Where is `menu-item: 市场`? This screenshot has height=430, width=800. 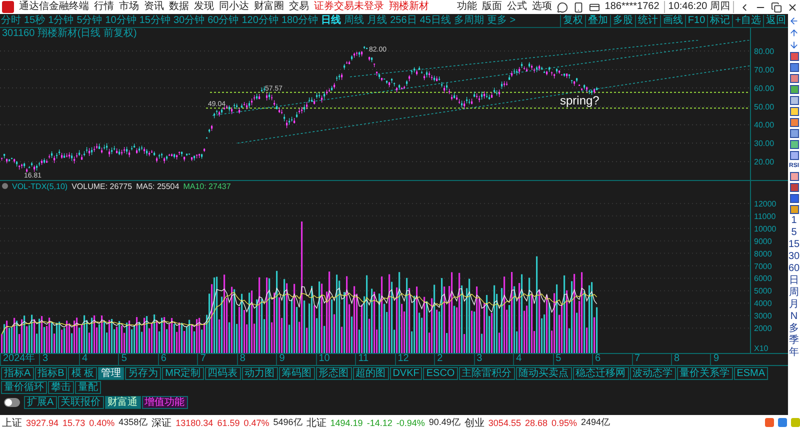
menu-item: 市场 is located at coordinates (129, 7).